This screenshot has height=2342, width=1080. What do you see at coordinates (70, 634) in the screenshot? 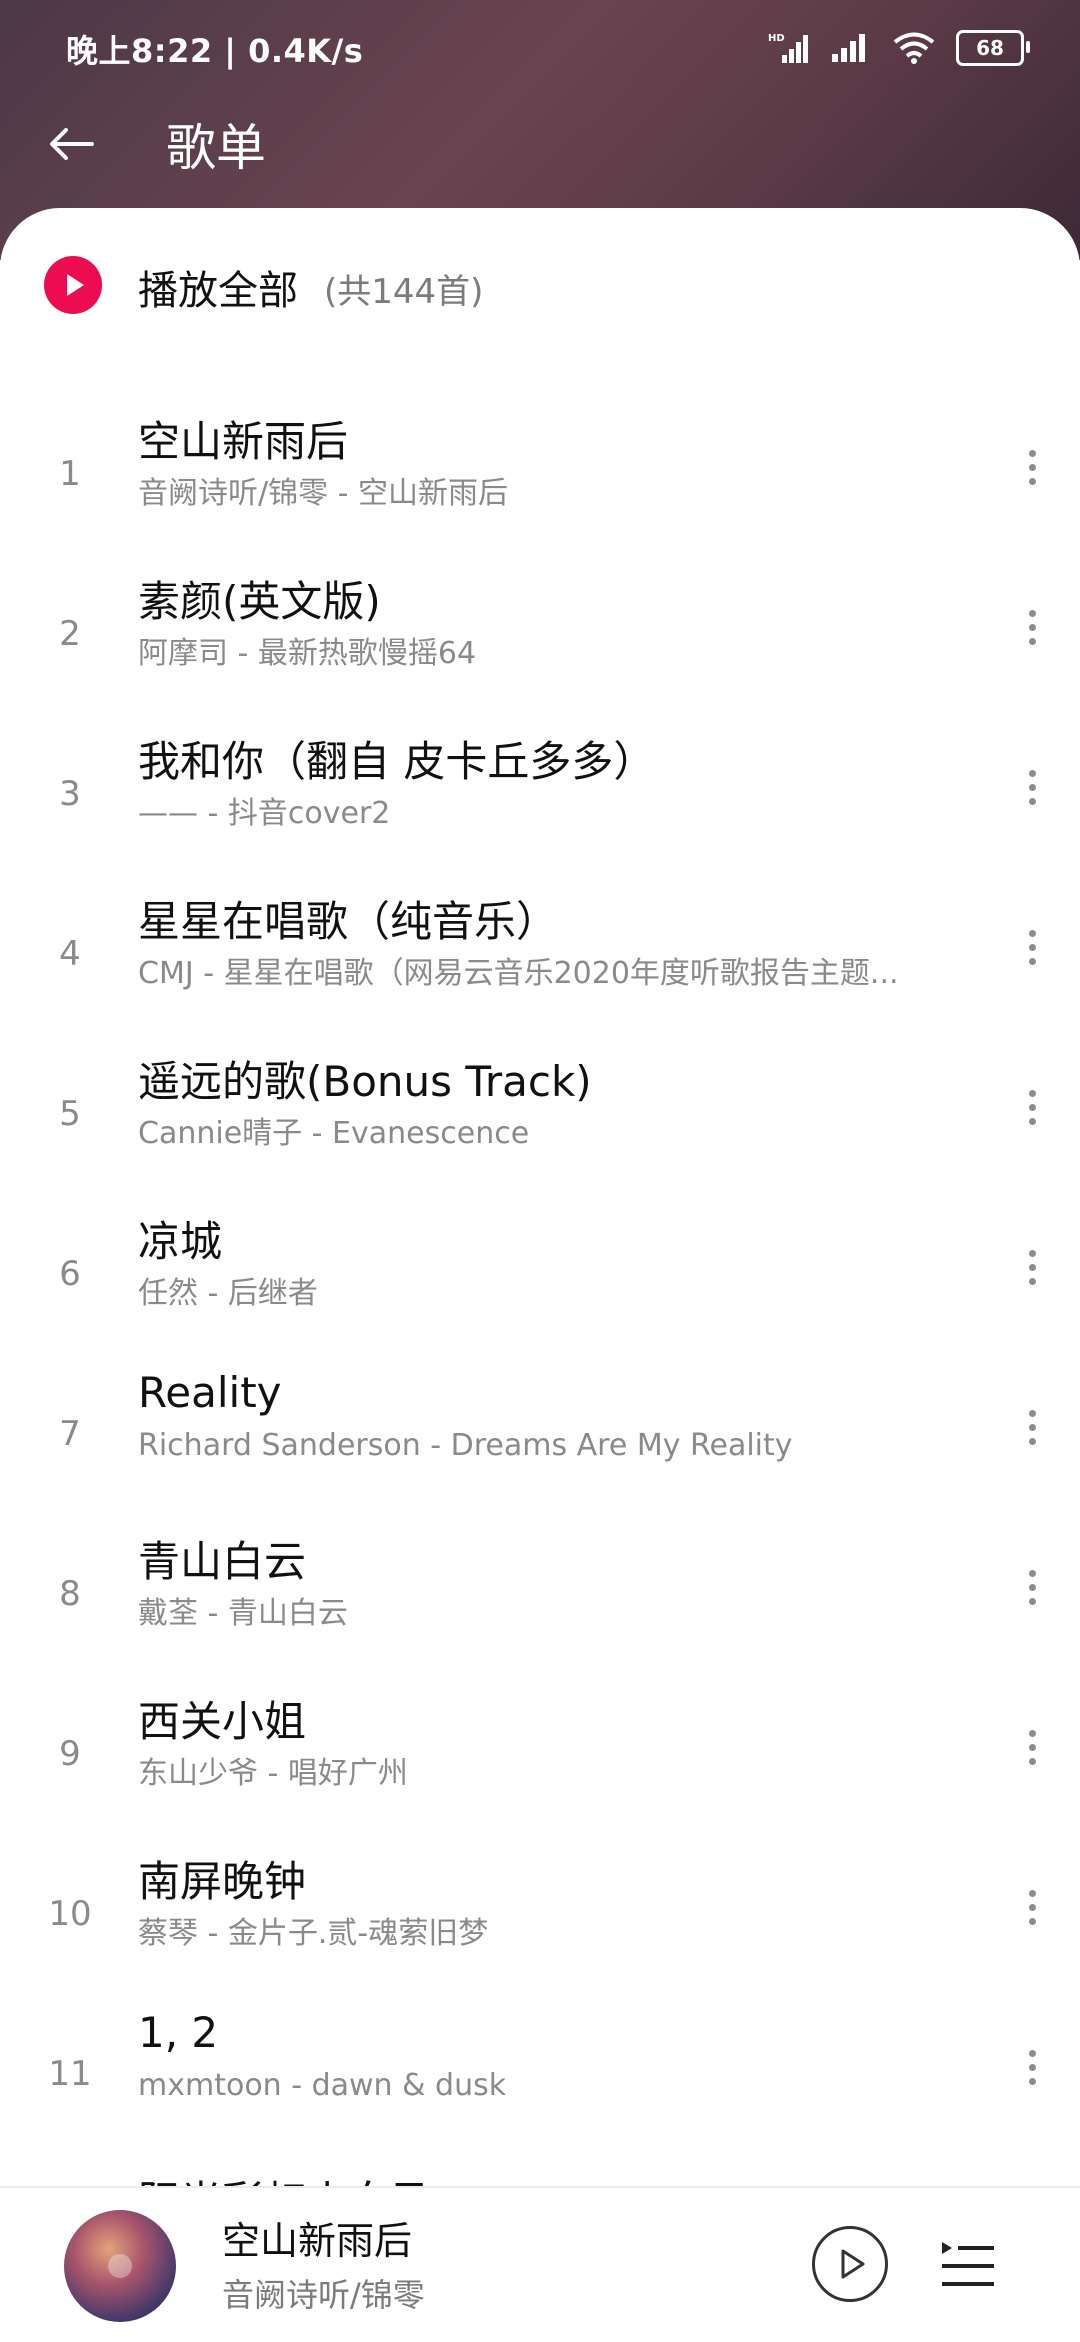
I see `song-index: 2` at bounding box center [70, 634].